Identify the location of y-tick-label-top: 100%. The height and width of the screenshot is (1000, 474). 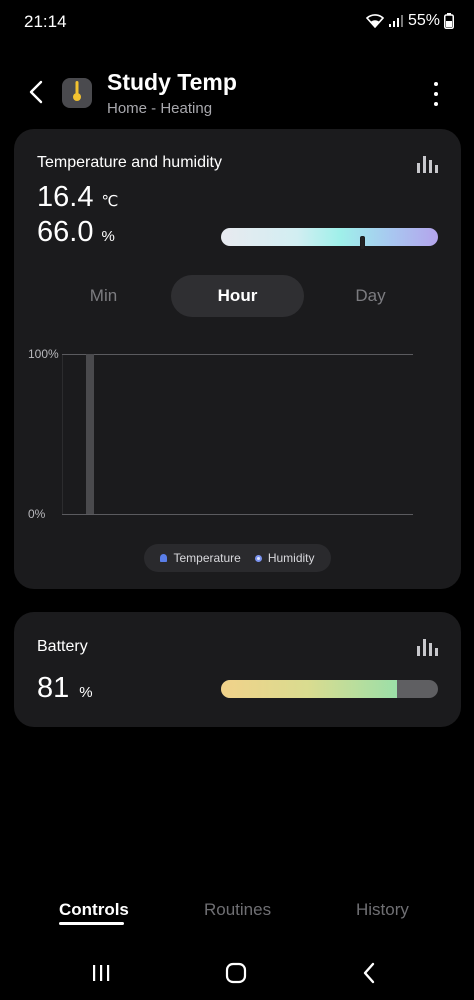
(43, 354).